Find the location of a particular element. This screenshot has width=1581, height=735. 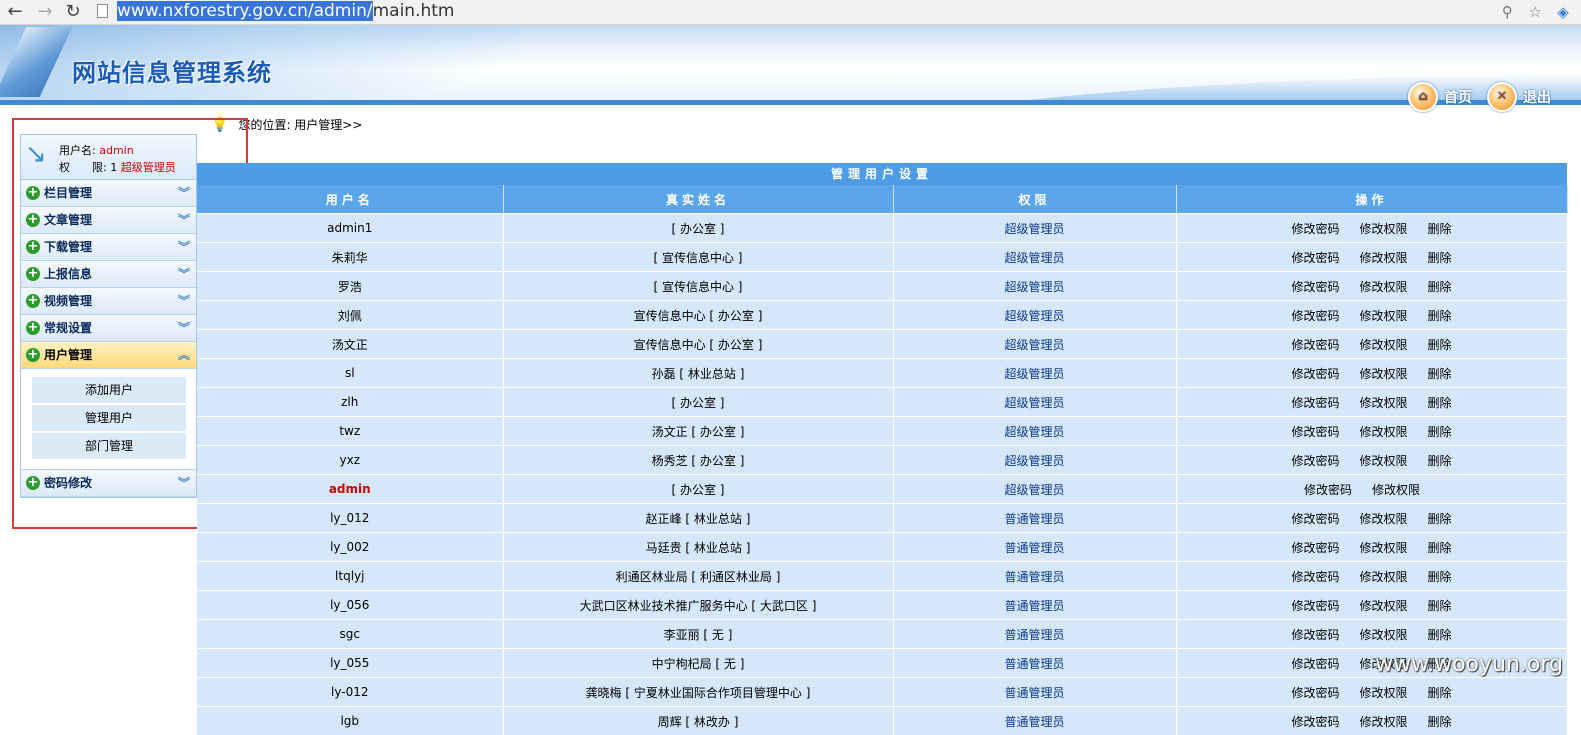

reload-icon: ↻ is located at coordinates (73, 12).